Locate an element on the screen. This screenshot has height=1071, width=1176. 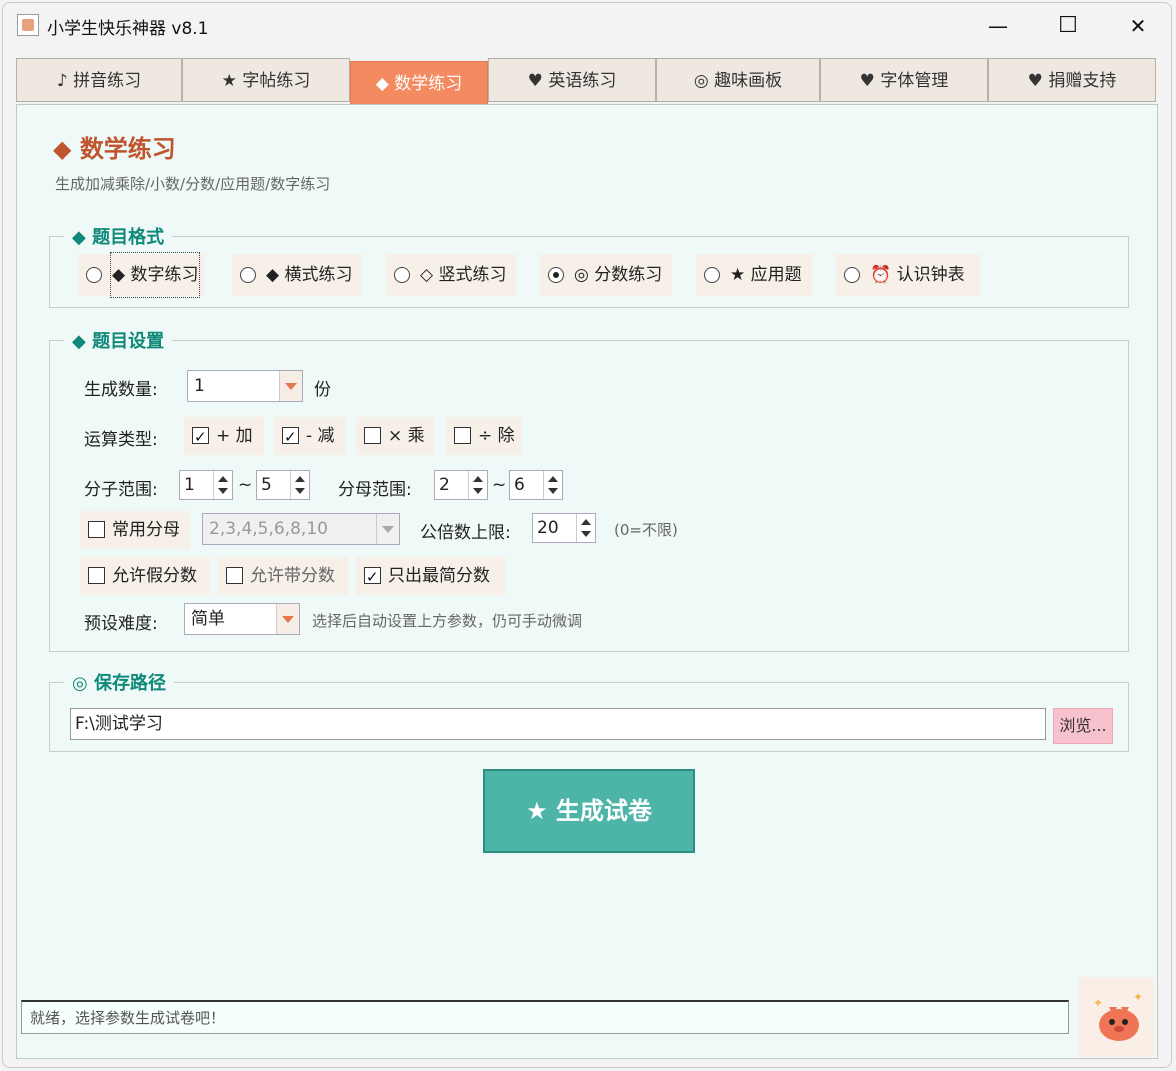
spinner-value: 6 is located at coordinates (519, 485).